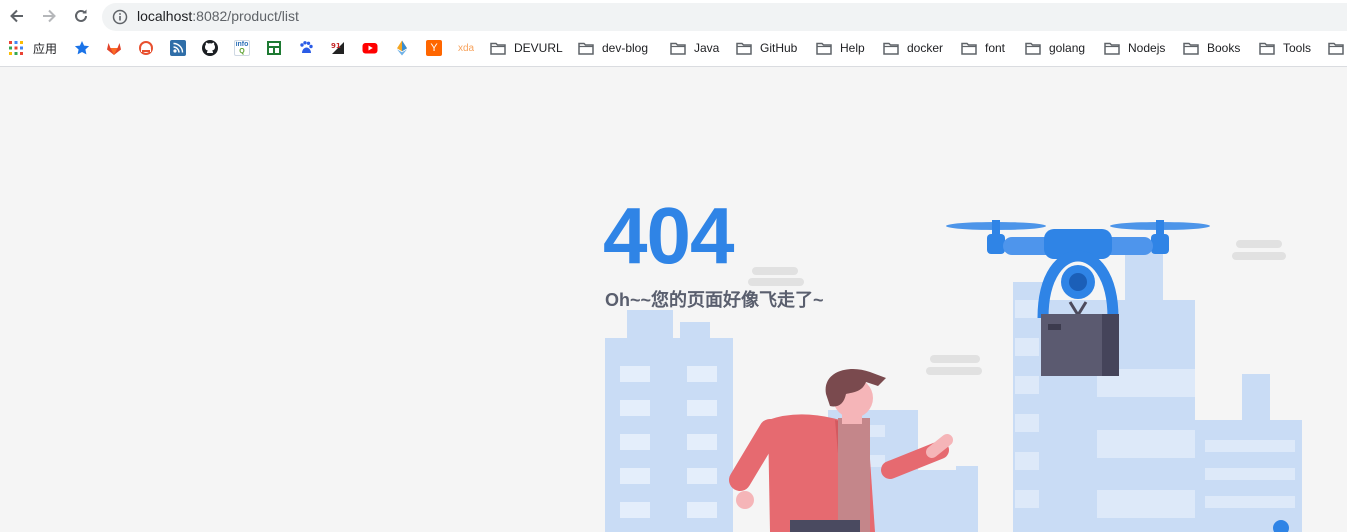 The height and width of the screenshot is (532, 1347). Describe the element at coordinates (669, 421) in the screenshot. I see `left-building` at that location.